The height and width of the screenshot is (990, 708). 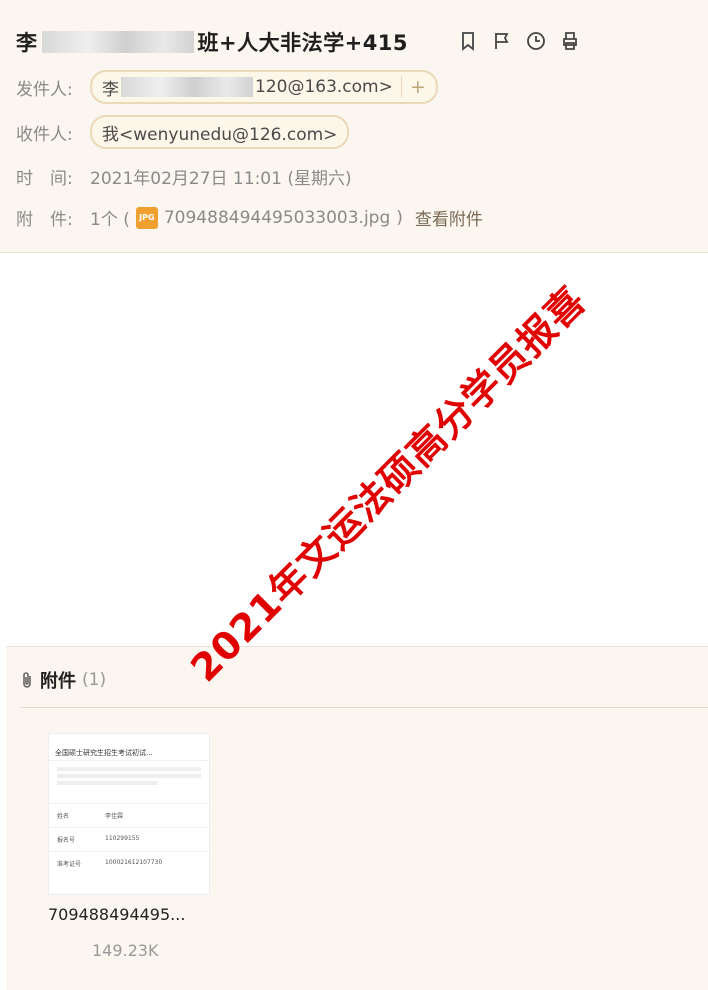 I want to click on subject-suffix: 班+人大非法学+415, so click(x=303, y=43).